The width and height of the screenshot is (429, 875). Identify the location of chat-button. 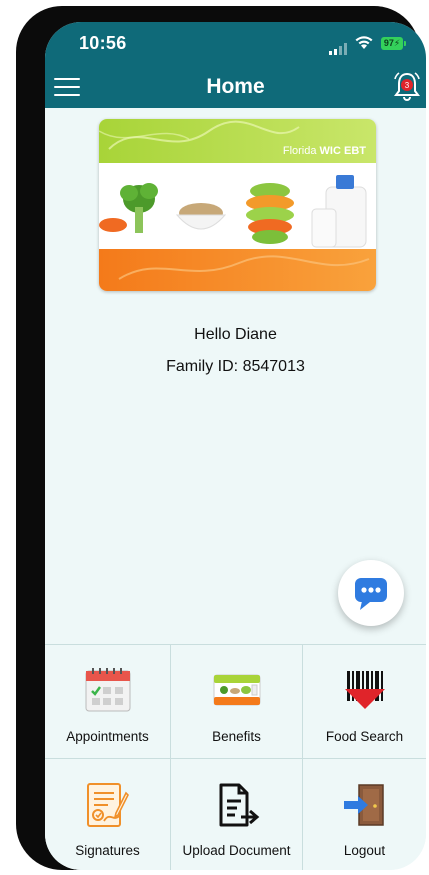
(371, 593).